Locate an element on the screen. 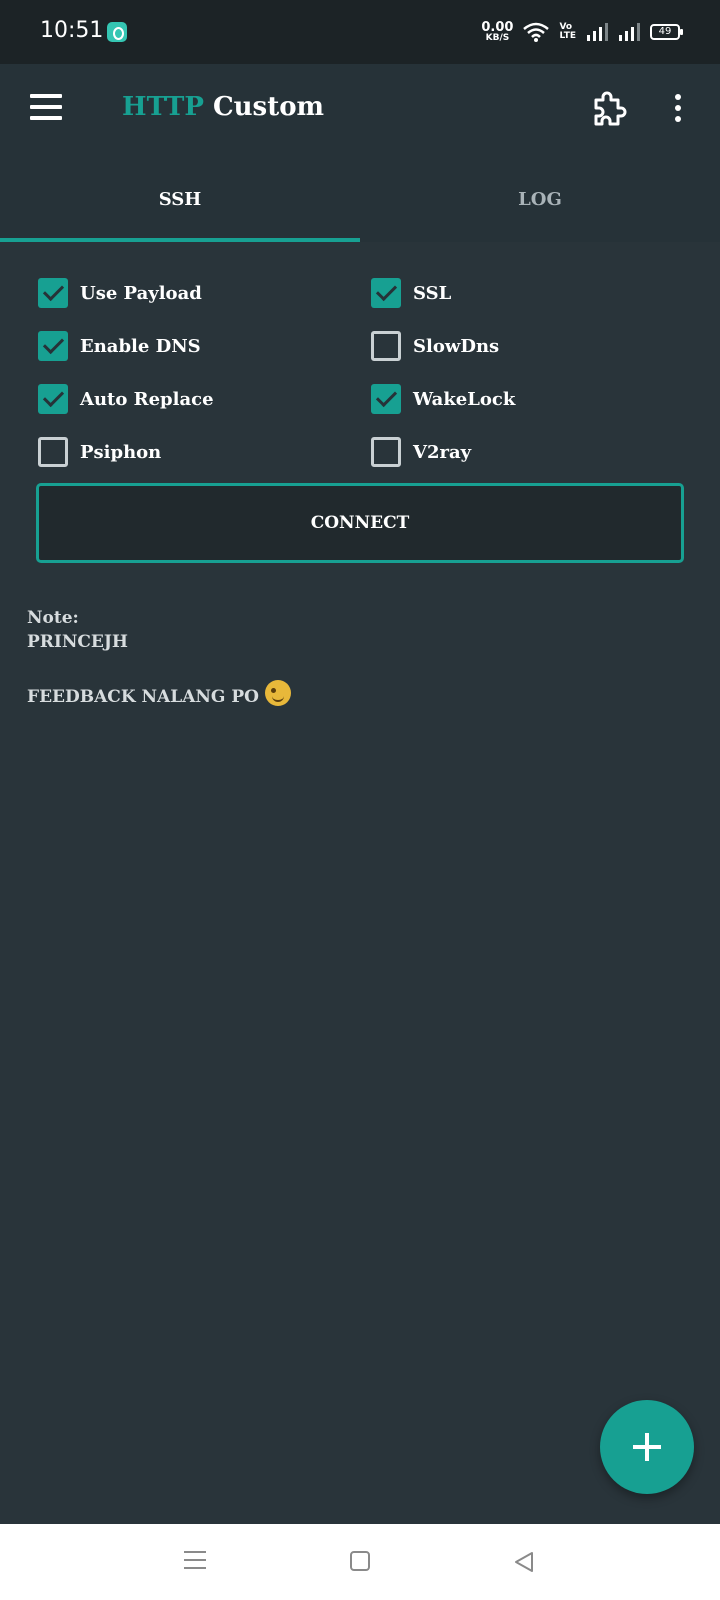 This screenshot has width=720, height=1600. option-slowdns: SlowDns is located at coordinates (534, 346).